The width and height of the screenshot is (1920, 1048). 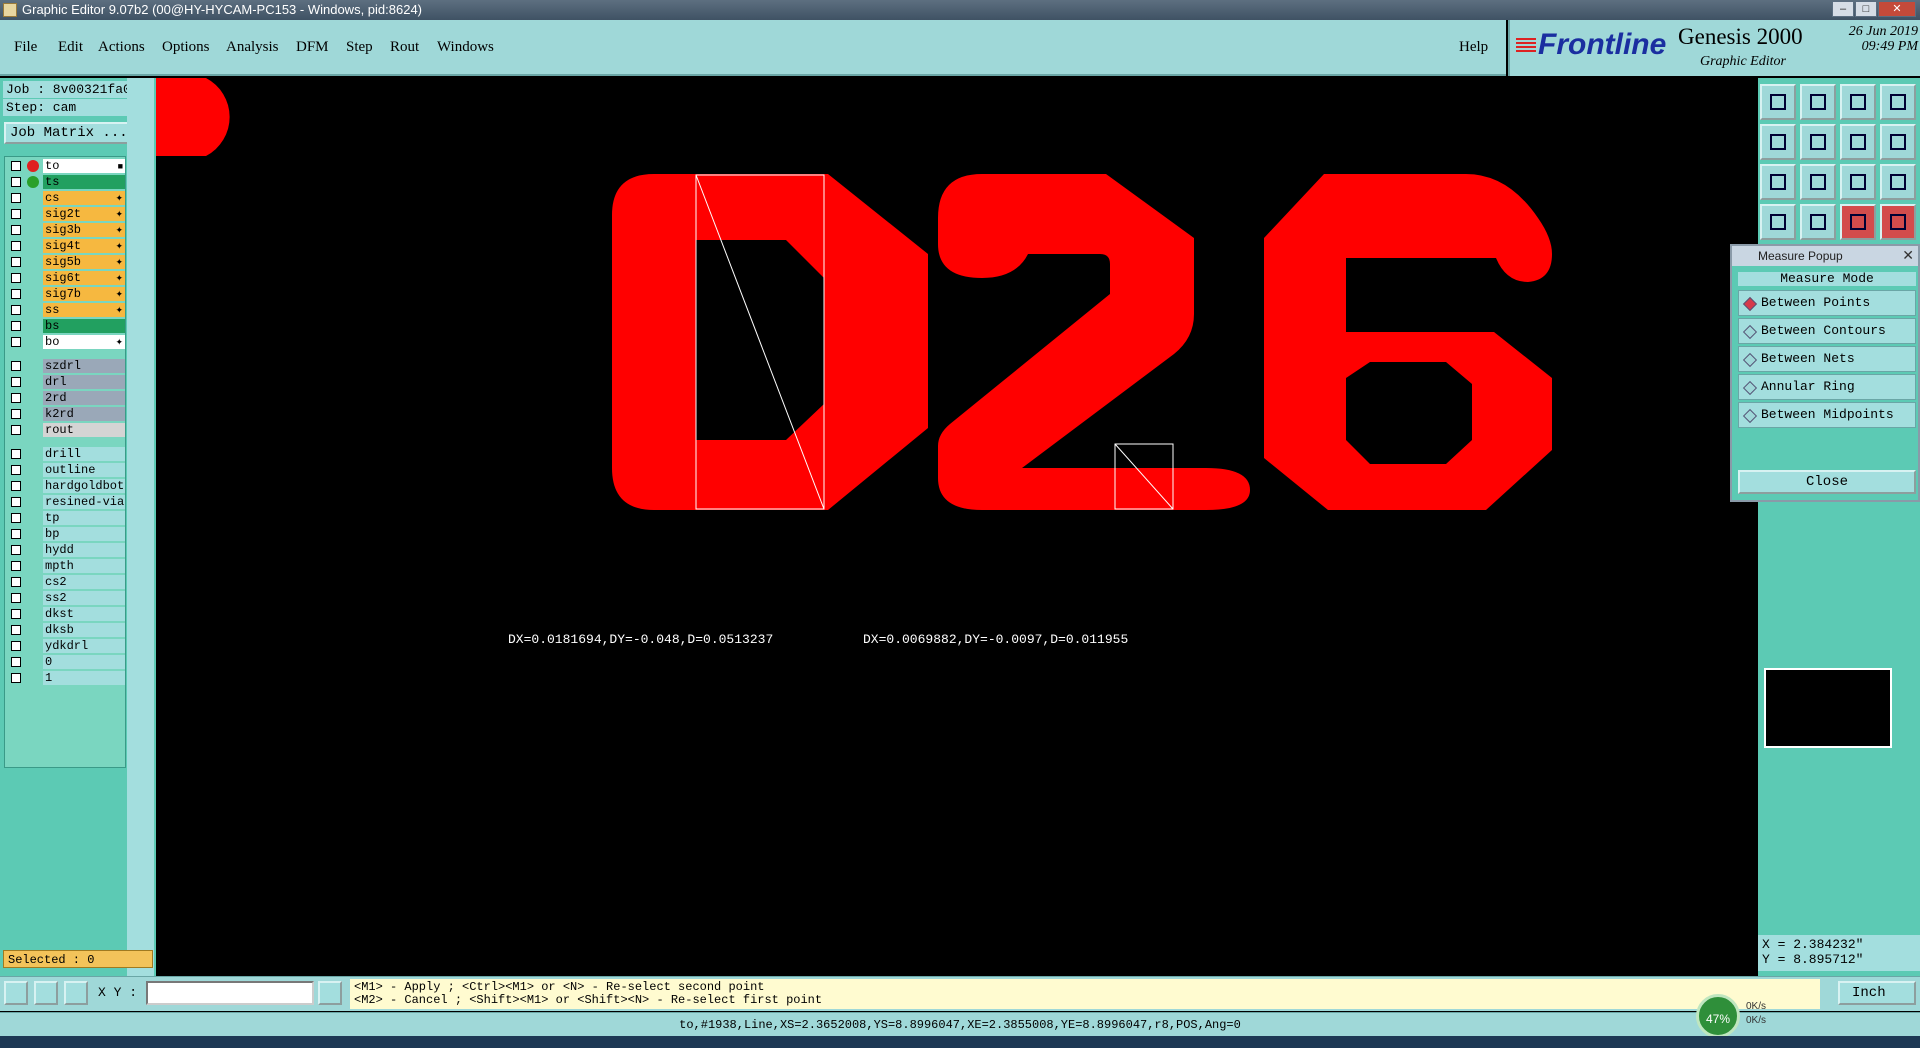 What do you see at coordinates (84, 382) in the screenshot?
I see `layer-name: drl` at bounding box center [84, 382].